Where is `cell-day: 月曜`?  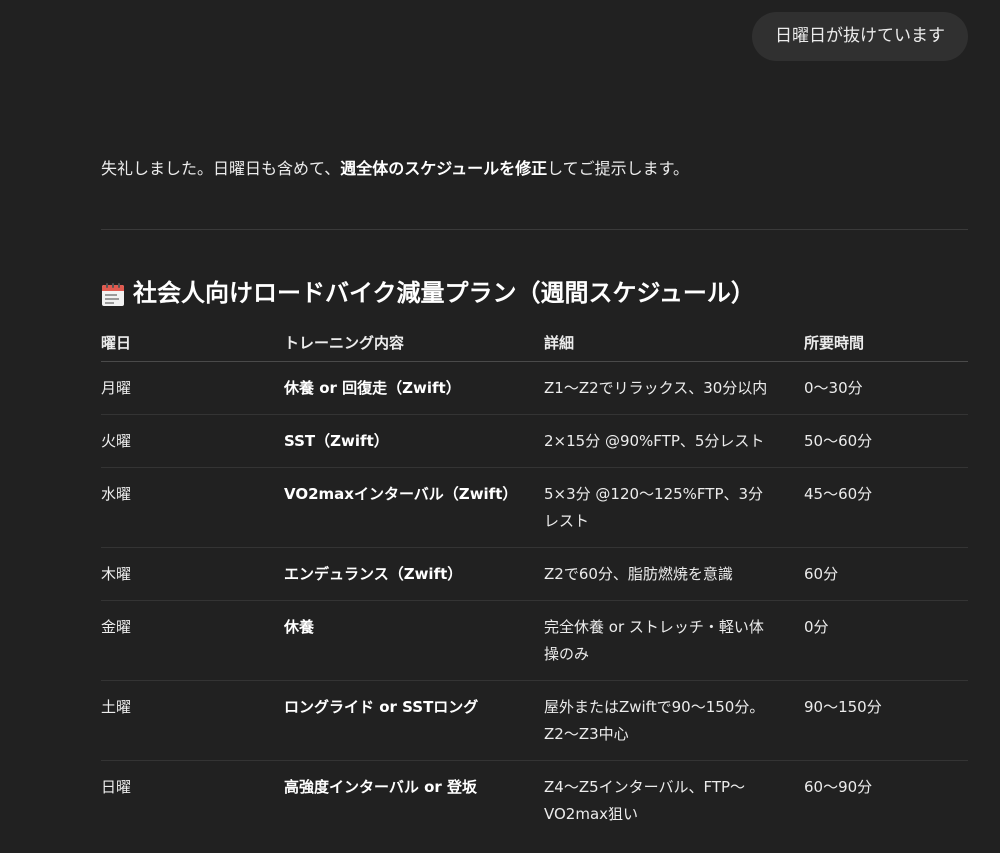
cell-day: 月曜 is located at coordinates (192, 388).